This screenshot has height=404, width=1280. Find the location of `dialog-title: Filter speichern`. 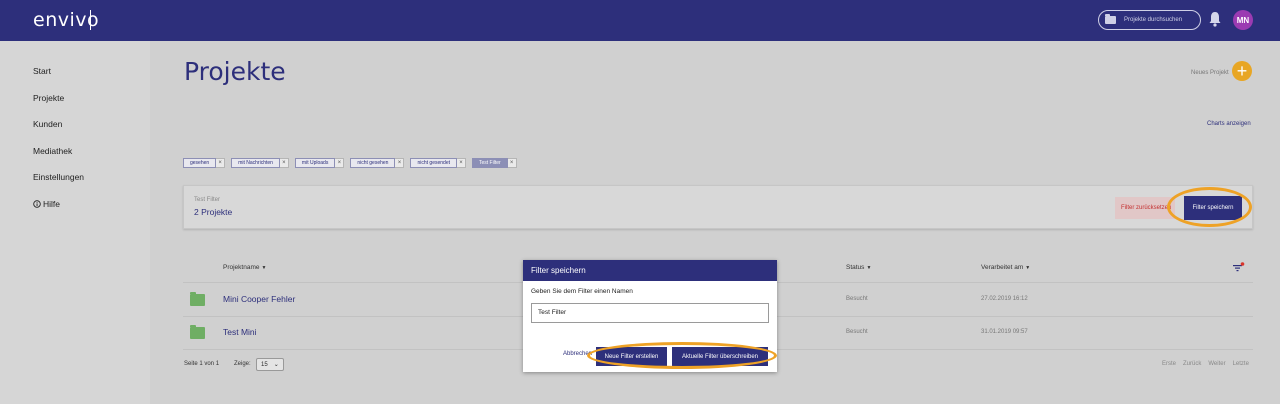

dialog-title: Filter speichern is located at coordinates (650, 270).